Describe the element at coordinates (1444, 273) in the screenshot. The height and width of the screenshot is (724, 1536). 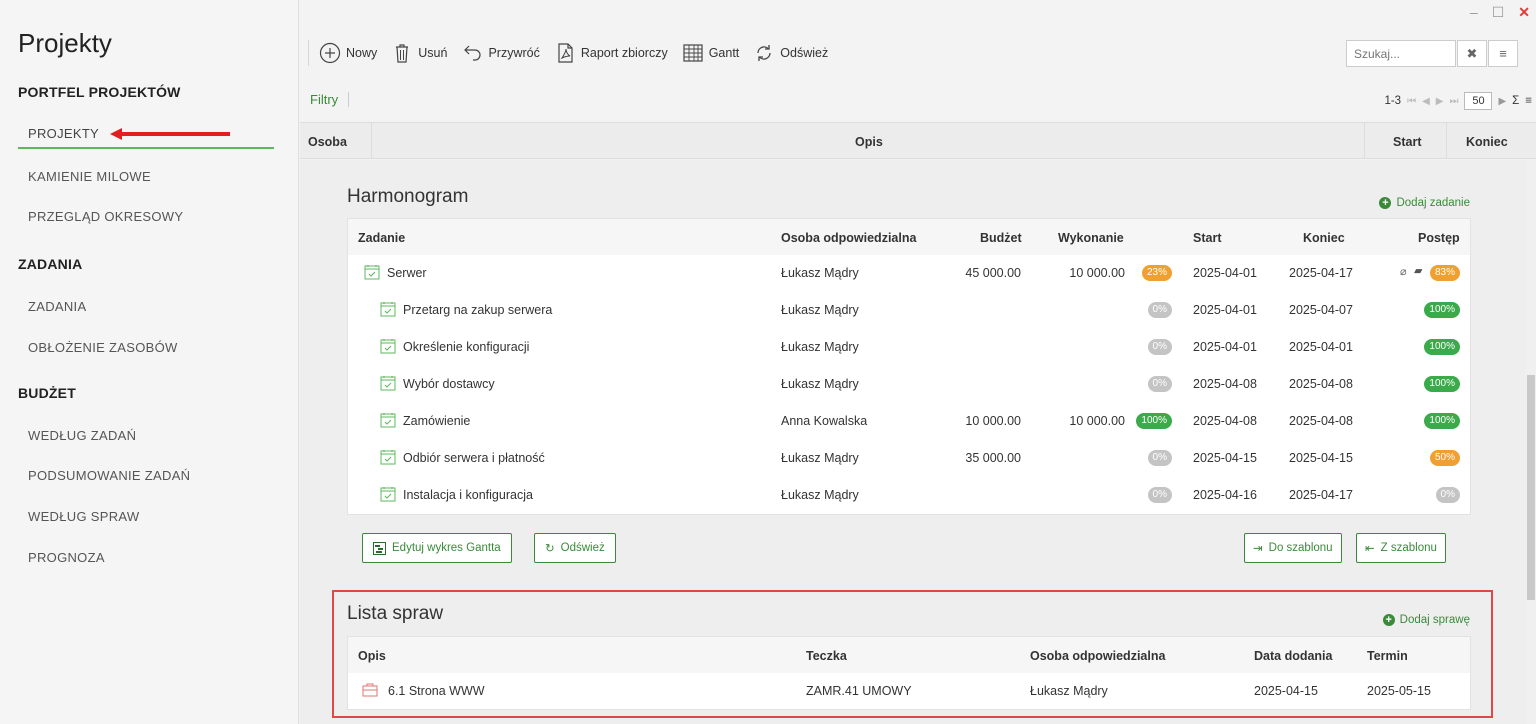
I see `progress-badge: 83%` at that location.